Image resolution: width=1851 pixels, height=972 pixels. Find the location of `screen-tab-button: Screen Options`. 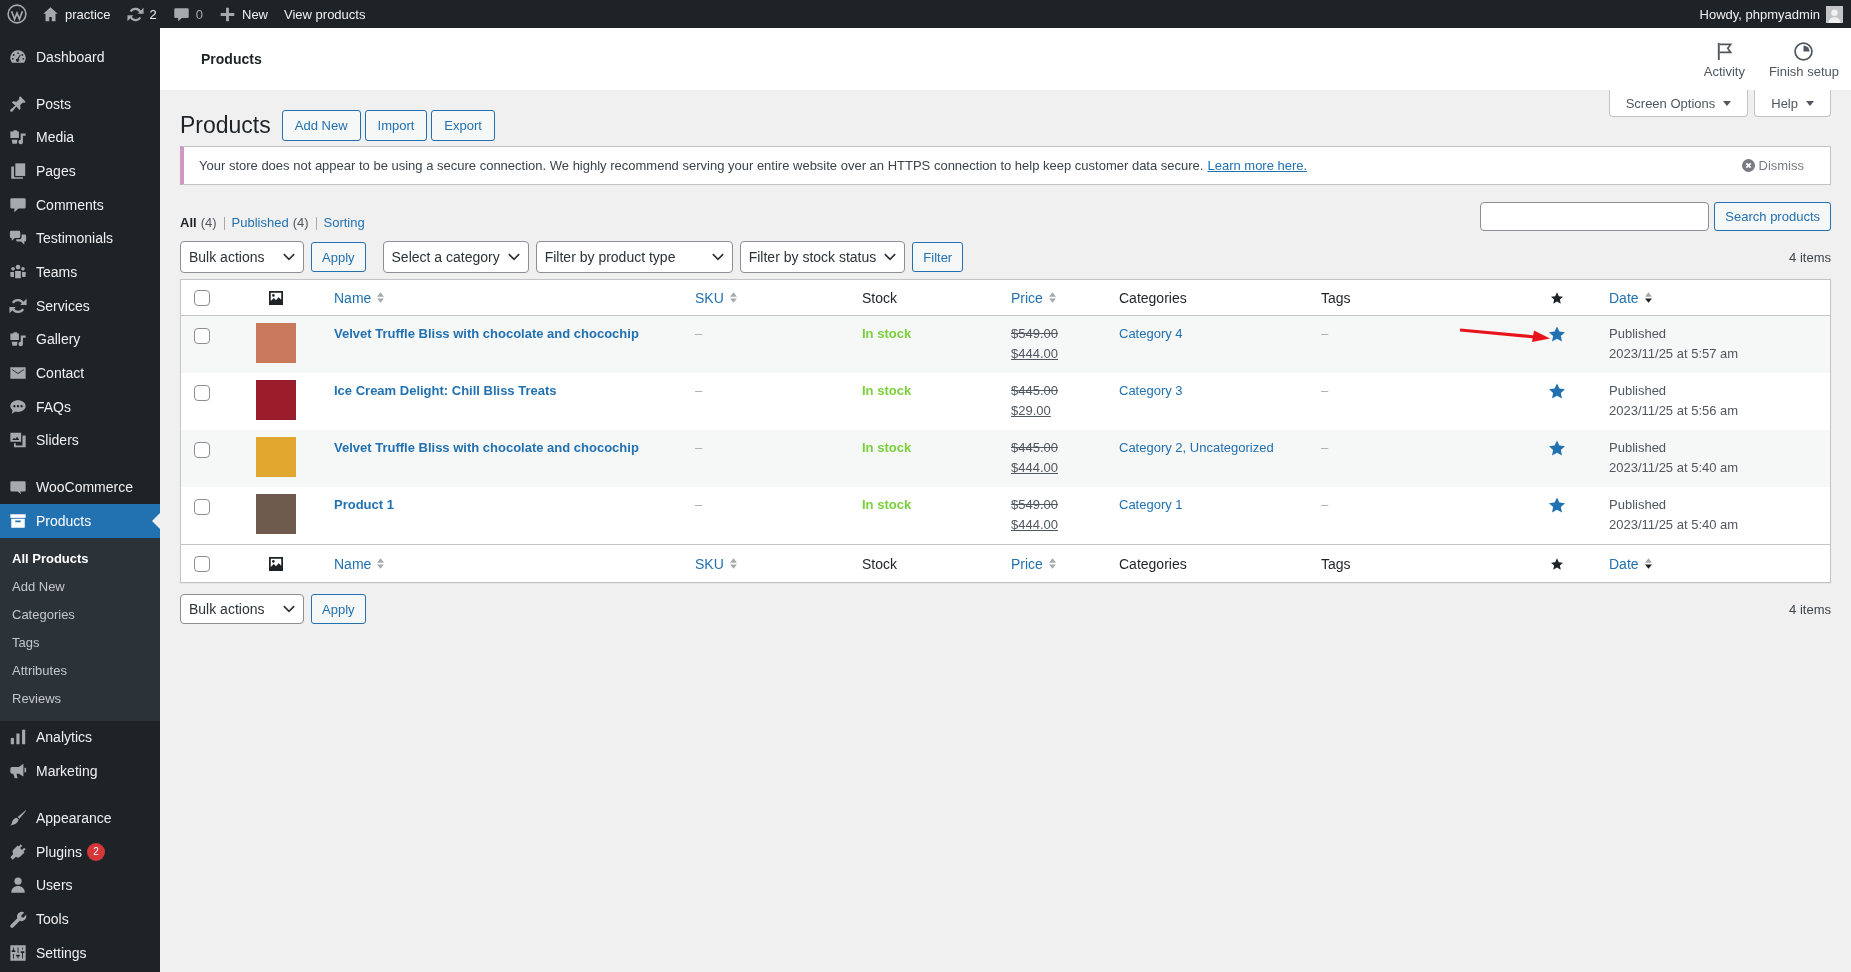

screen-tab-button: Screen Options is located at coordinates (1678, 103).